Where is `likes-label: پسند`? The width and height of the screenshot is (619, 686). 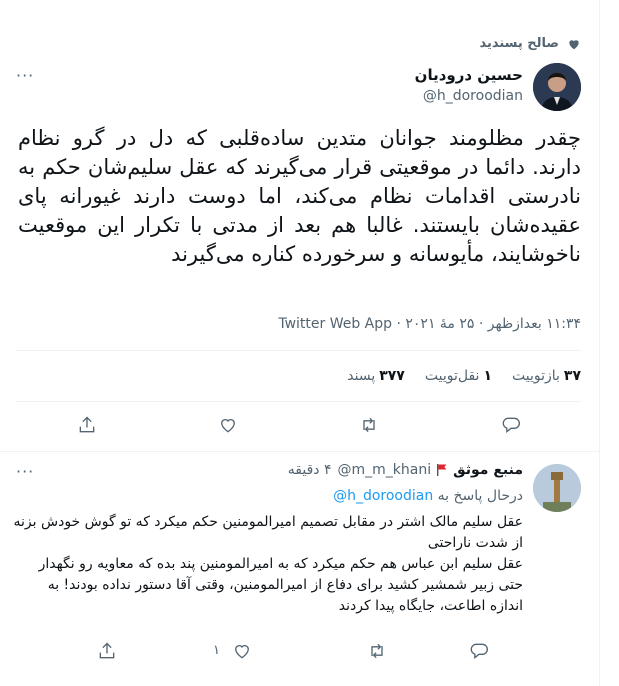
likes-label: پسند is located at coordinates (361, 376).